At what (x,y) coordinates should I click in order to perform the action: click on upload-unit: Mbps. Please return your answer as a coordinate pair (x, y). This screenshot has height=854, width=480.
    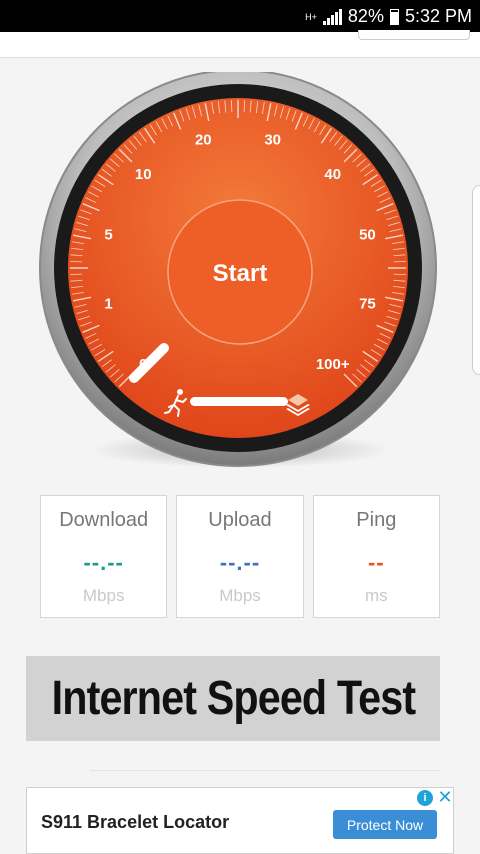
    Looking at the image, I should click on (240, 595).